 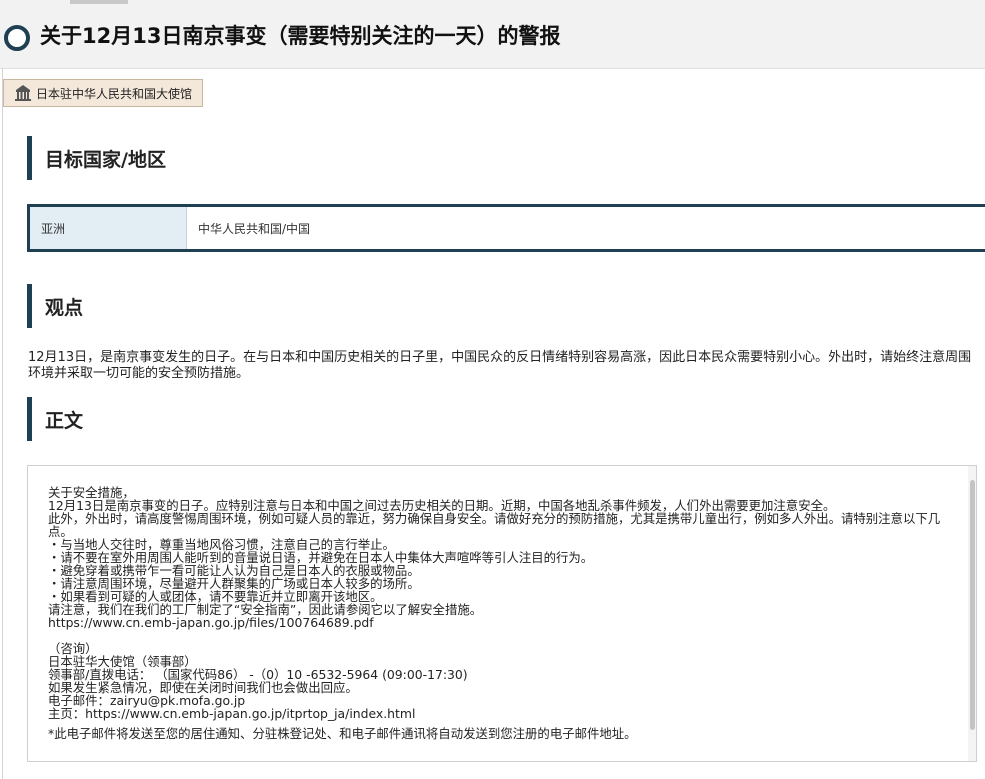 I want to click on page-header: 关于12月13日南京事变（需要特别关注的一天）的警报, so click(x=492, y=34).